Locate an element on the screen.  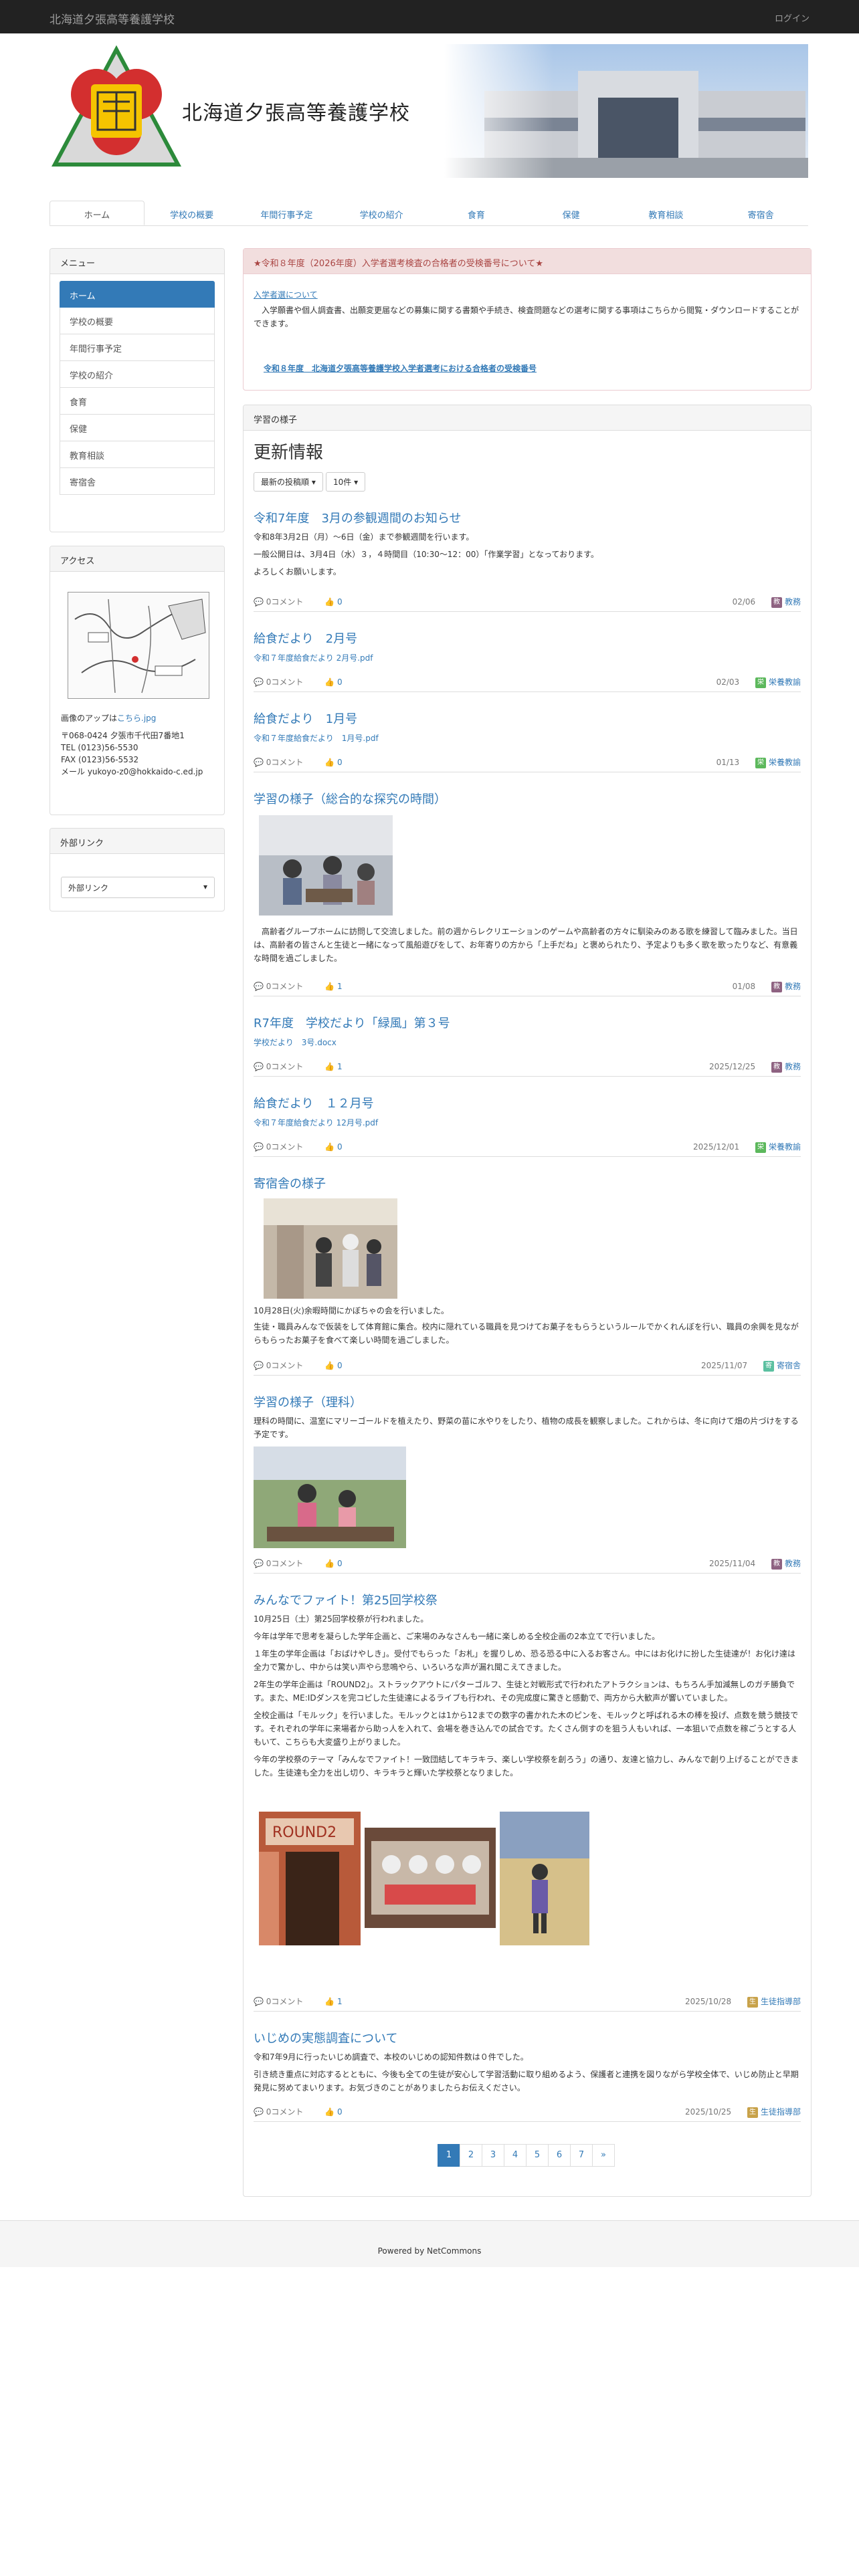
category-icon: 教 is located at coordinates (777, 602).